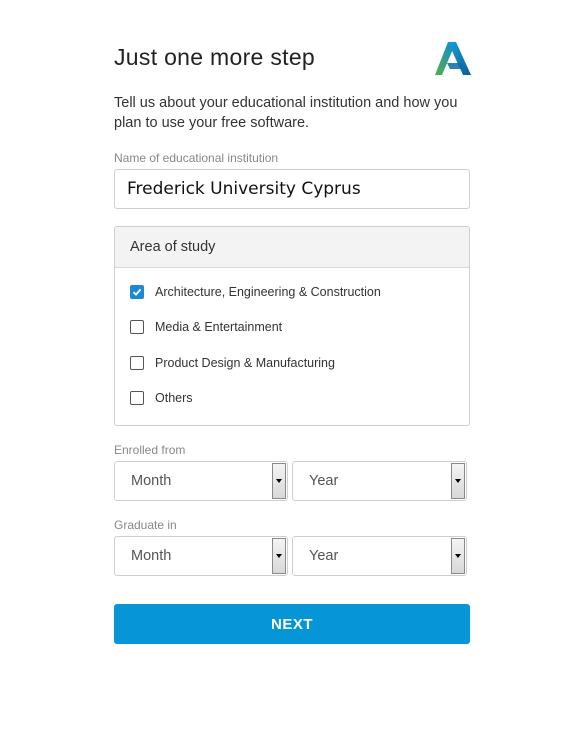 The width and height of the screenshot is (569, 753). Describe the element at coordinates (201, 556) in the screenshot. I see `graduate-month-select: Month` at that location.